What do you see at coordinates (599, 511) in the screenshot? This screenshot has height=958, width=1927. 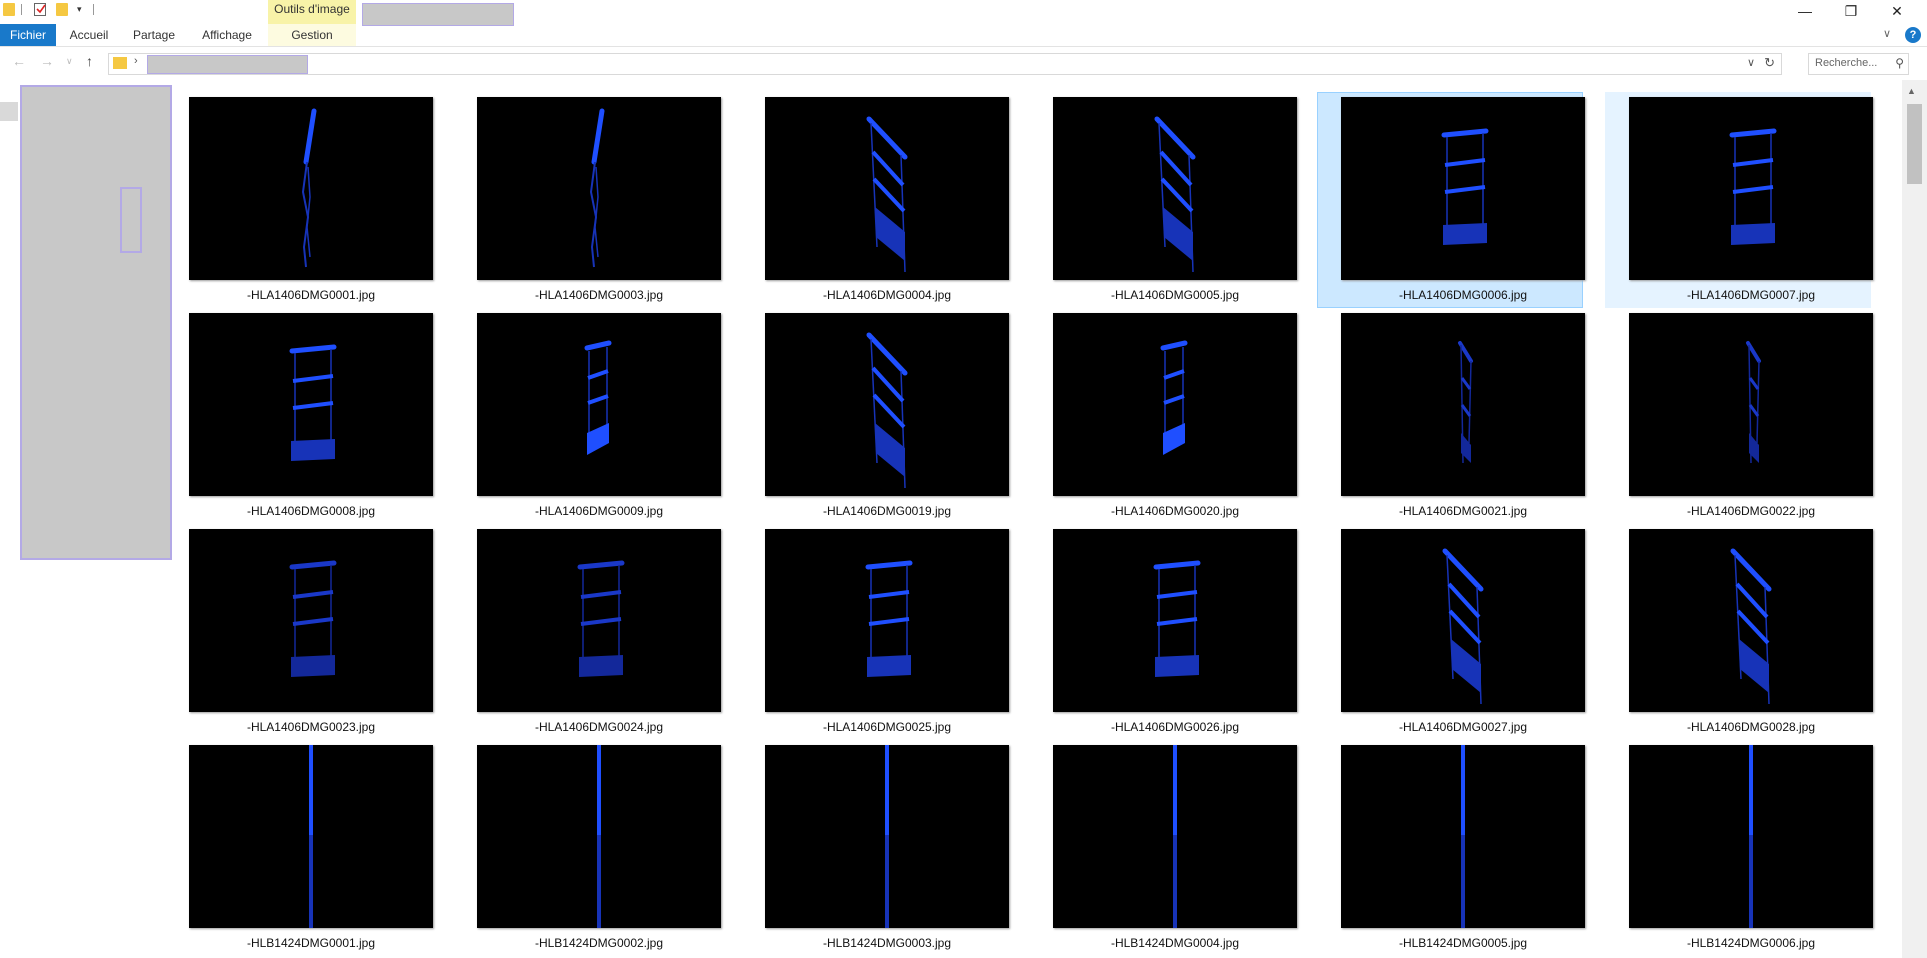 I see `file-name: -HLA1406DMG0009.jpg` at bounding box center [599, 511].